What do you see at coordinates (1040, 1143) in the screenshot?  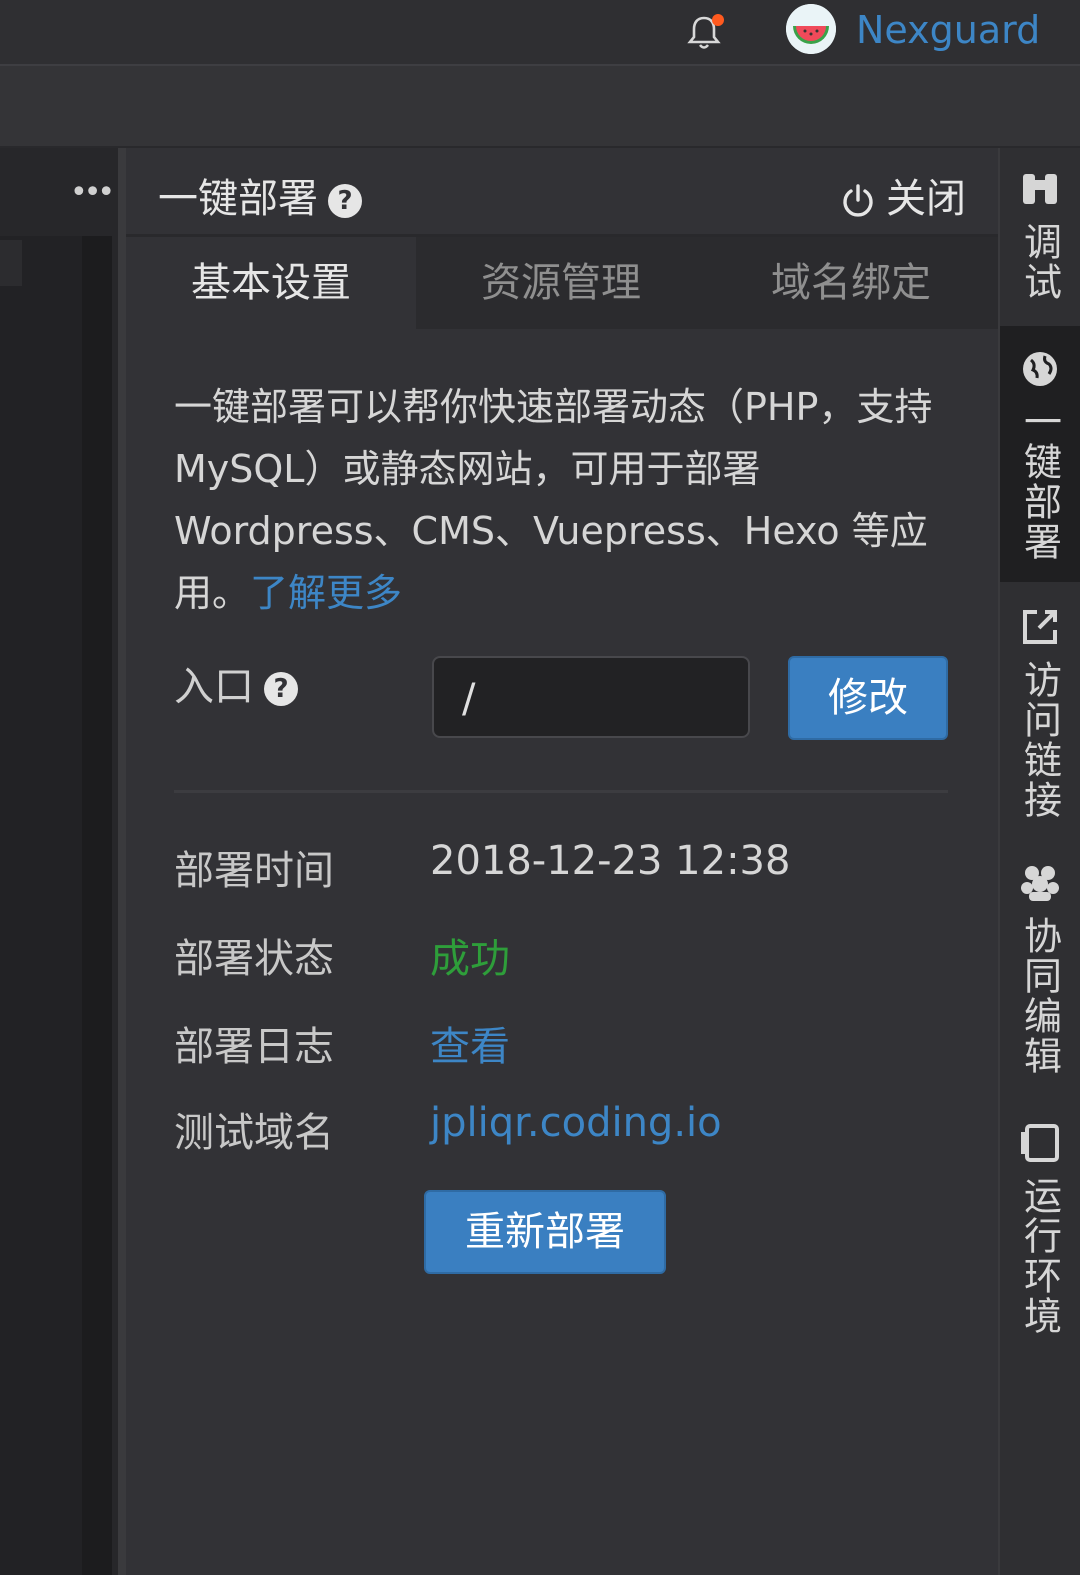 I see `laptop-icon` at bounding box center [1040, 1143].